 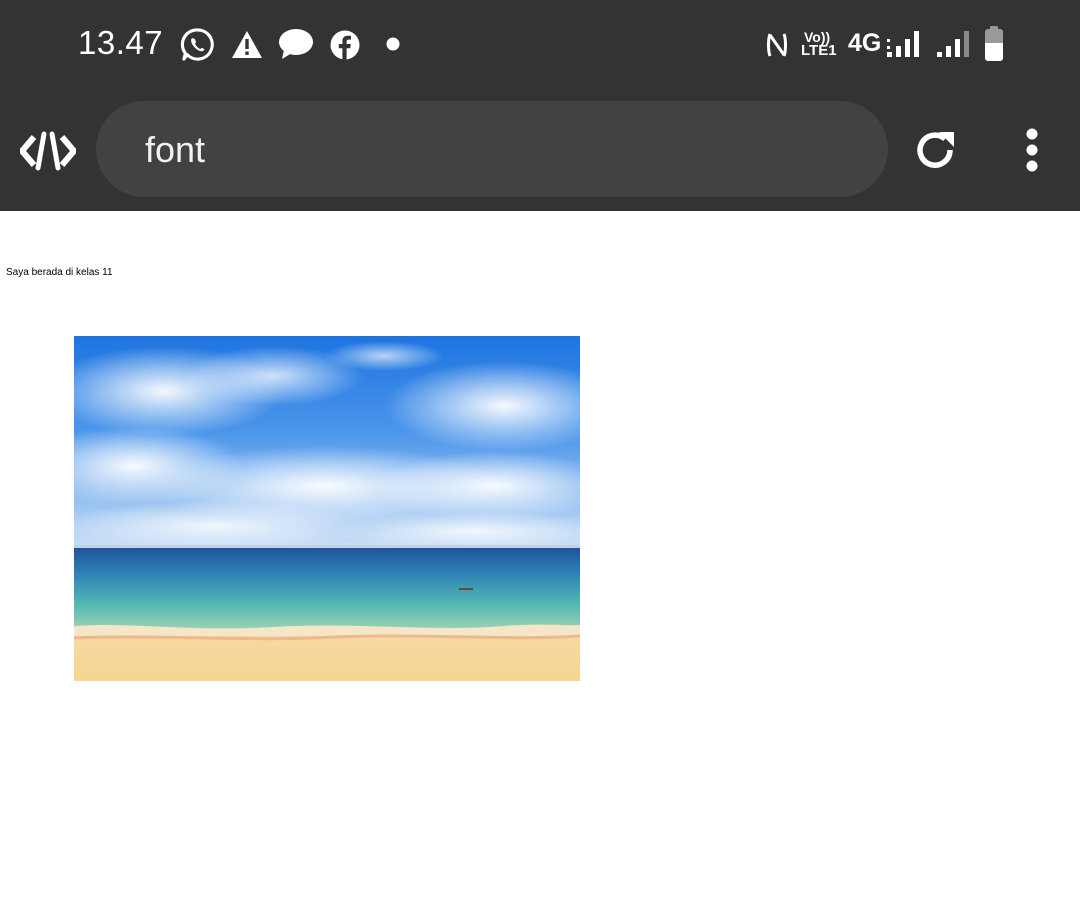 I want to click on reload-icon, so click(x=936, y=150).